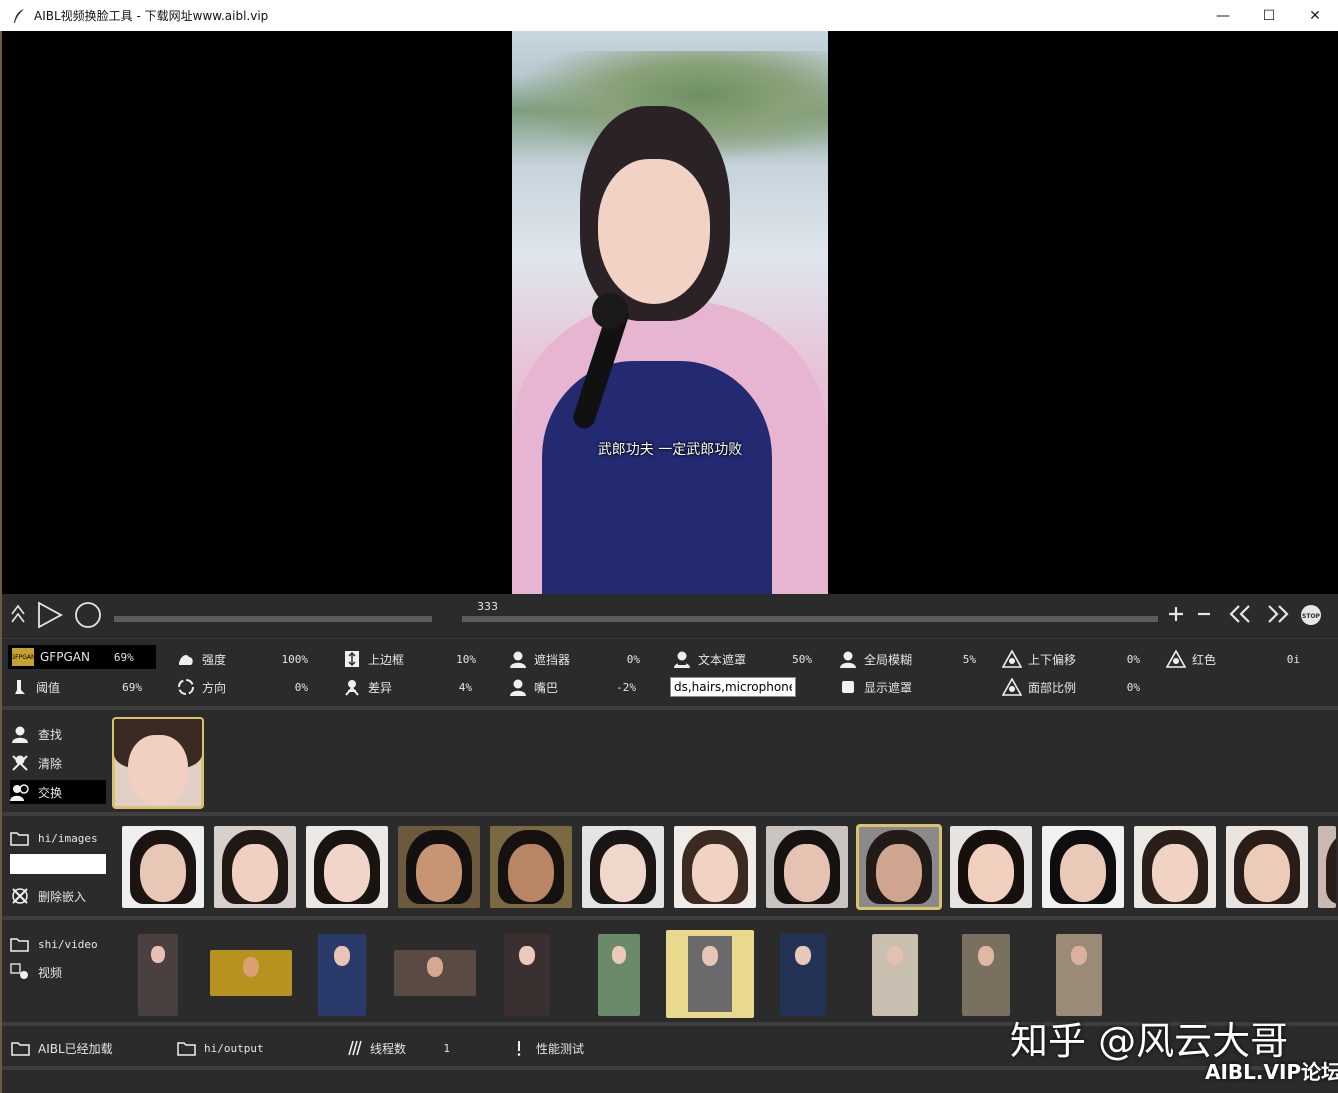  Describe the element at coordinates (574, 659) in the screenshot. I see `occluder-param: 遮挡器 0%` at that location.